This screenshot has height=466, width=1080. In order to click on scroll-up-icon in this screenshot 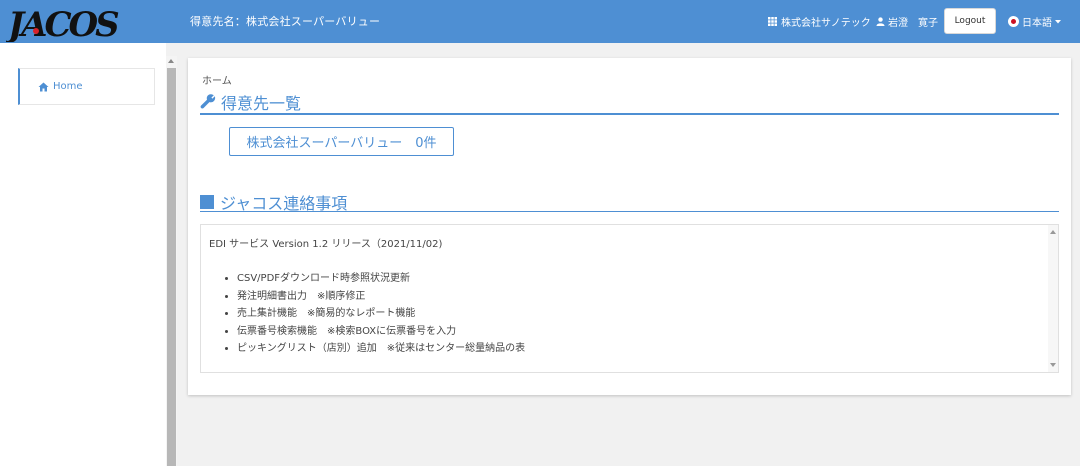, I will do `click(1053, 232)`.